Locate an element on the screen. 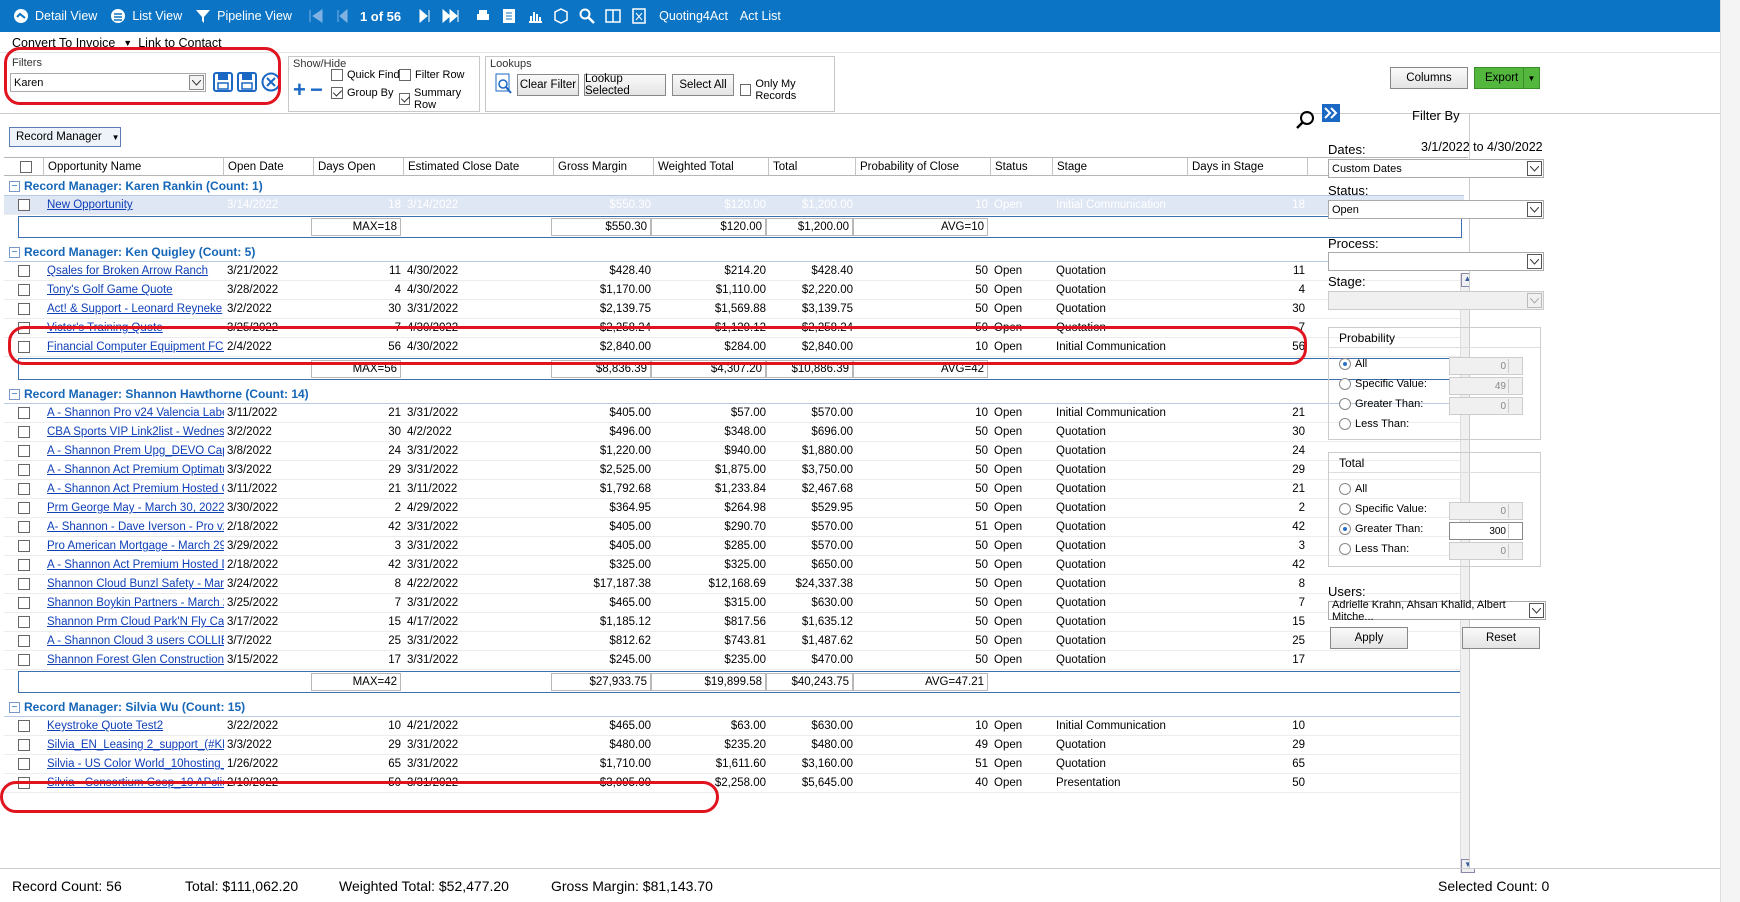 The height and width of the screenshot is (902, 1740). last-page-icon is located at coordinates (451, 16).